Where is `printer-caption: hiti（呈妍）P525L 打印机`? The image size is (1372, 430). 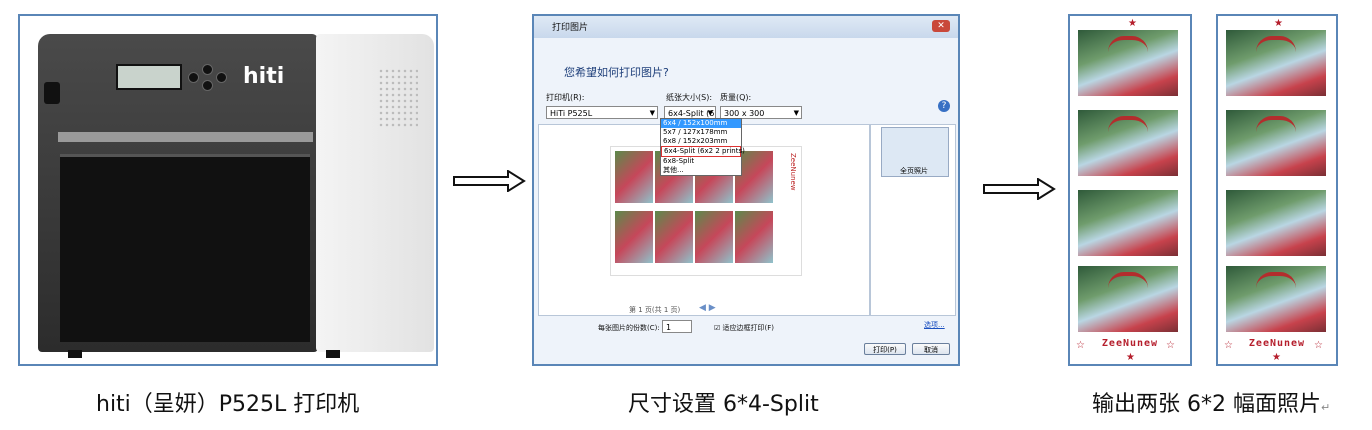
printer-caption: hiti（呈妍）P525L 打印机 is located at coordinates (228, 404).